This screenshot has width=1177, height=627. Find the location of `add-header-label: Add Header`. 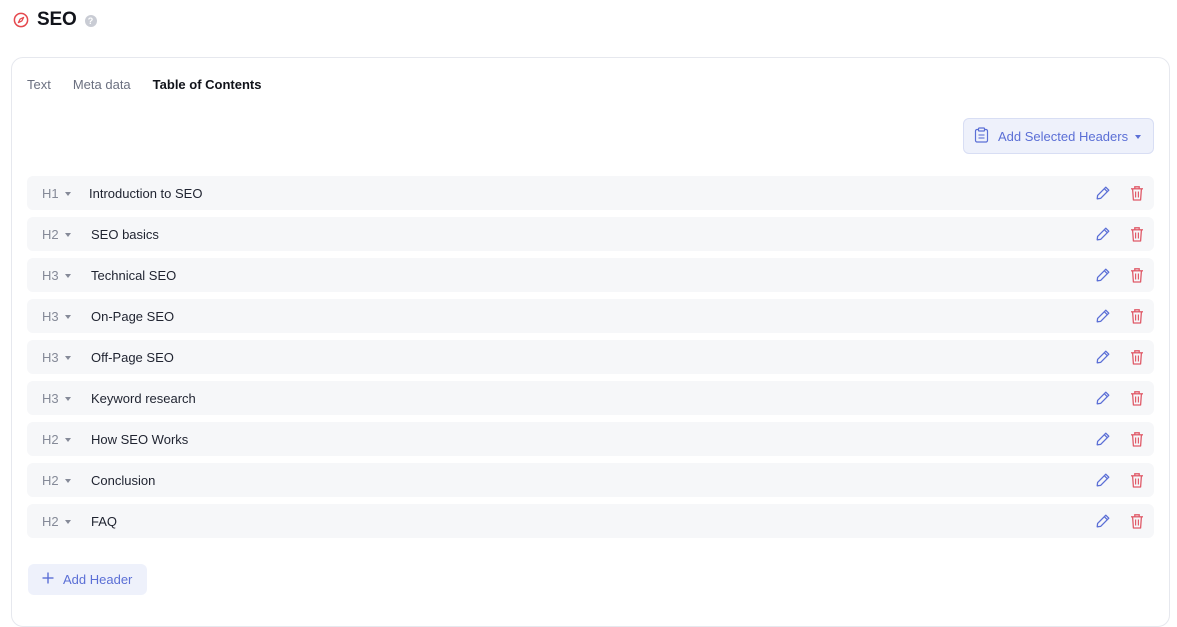

add-header-label: Add Header is located at coordinates (98, 579).